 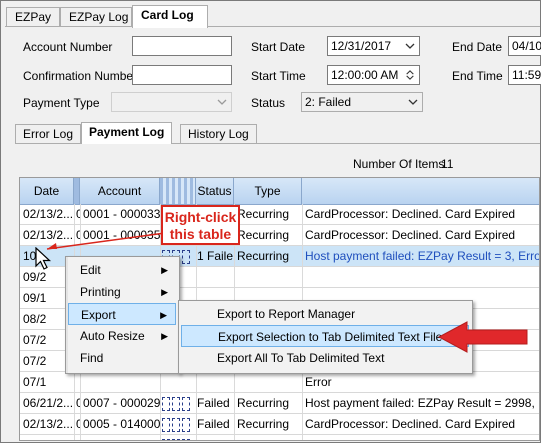 What do you see at coordinates (121, 214) in the screenshot?
I see `account-cell: 0001 - 000033` at bounding box center [121, 214].